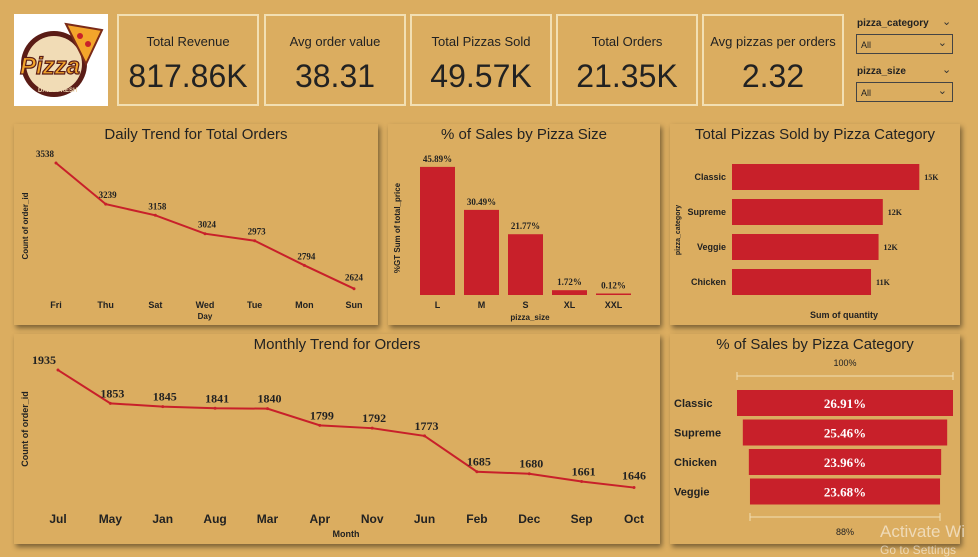 The height and width of the screenshot is (557, 978). Describe the element at coordinates (354, 305) in the screenshot. I see `x-tick-label: Sun` at that location.